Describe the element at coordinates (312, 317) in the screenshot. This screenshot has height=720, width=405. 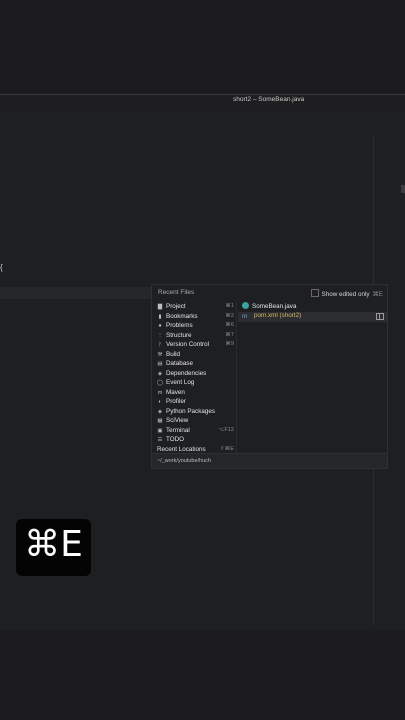
I see `recent-file-item: m pom.xml (short2)` at that location.